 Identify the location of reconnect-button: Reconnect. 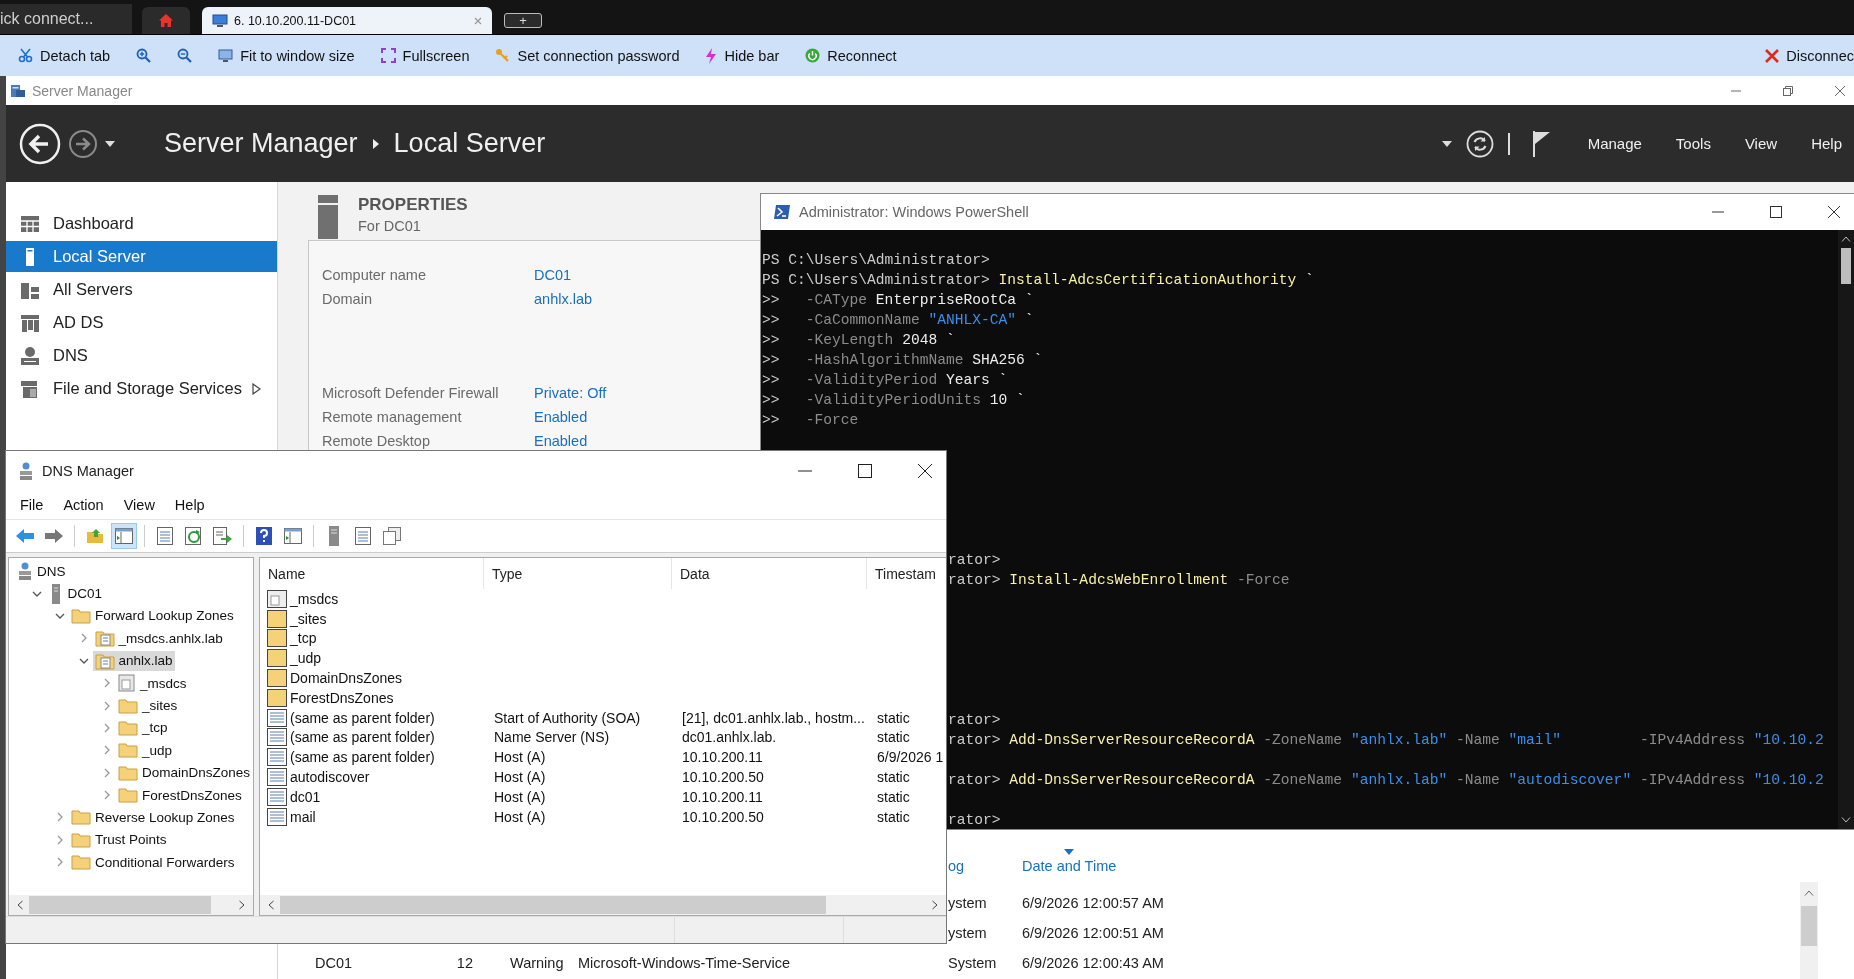
(851, 55).